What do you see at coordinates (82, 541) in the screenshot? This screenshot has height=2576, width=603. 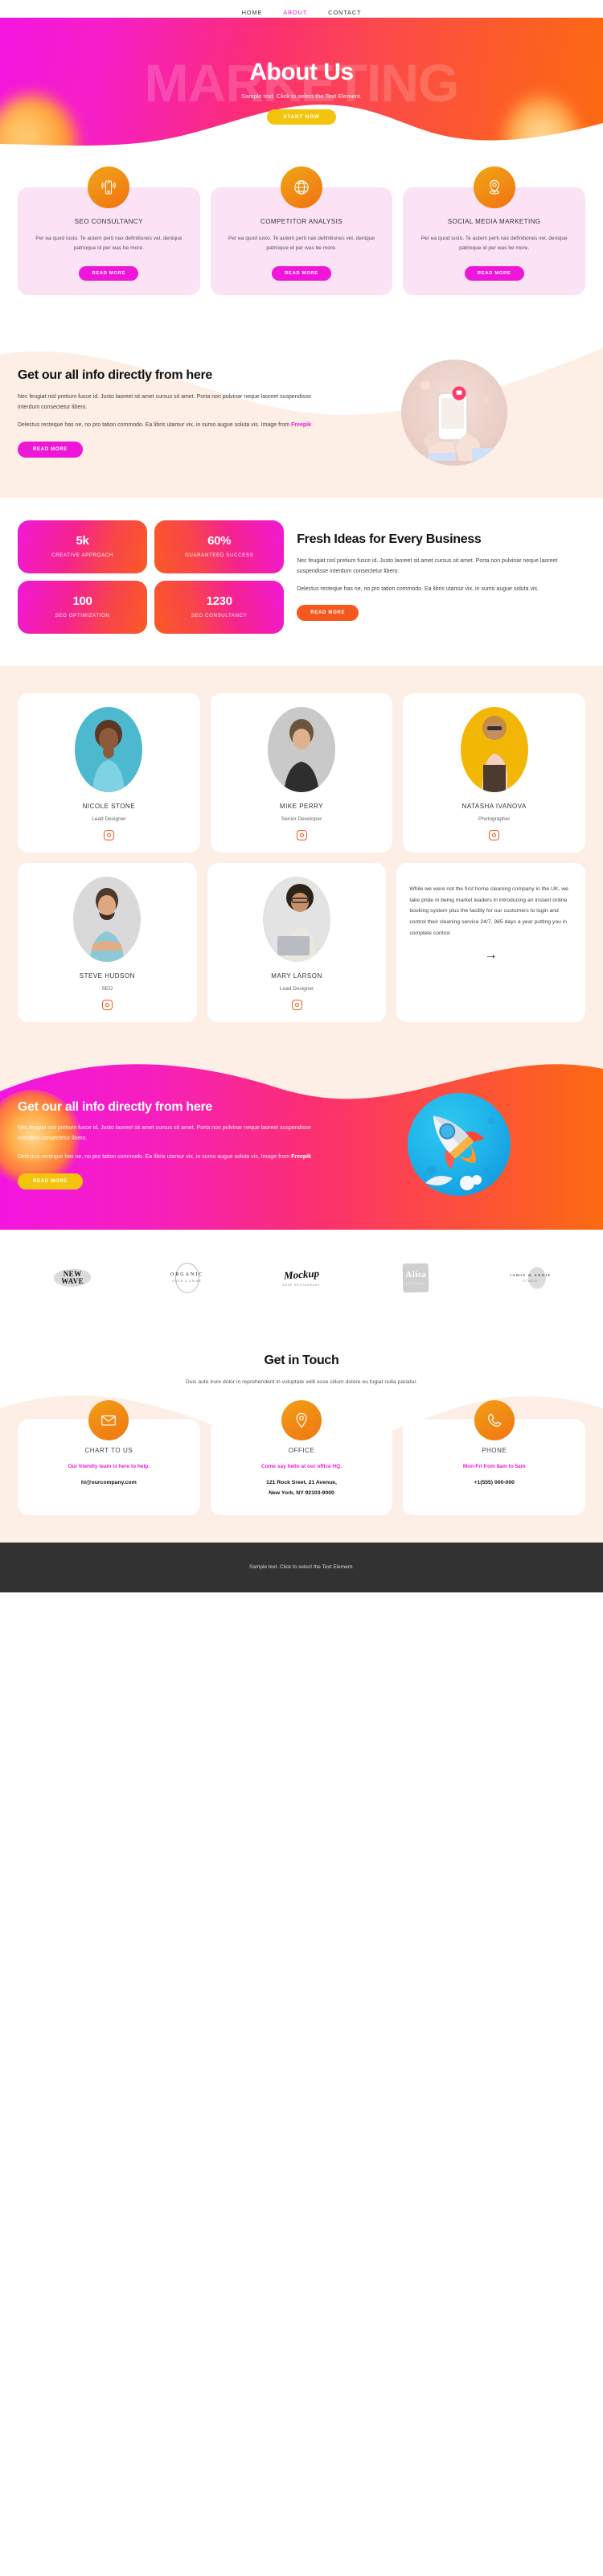 I see `stat-number: 5k` at bounding box center [82, 541].